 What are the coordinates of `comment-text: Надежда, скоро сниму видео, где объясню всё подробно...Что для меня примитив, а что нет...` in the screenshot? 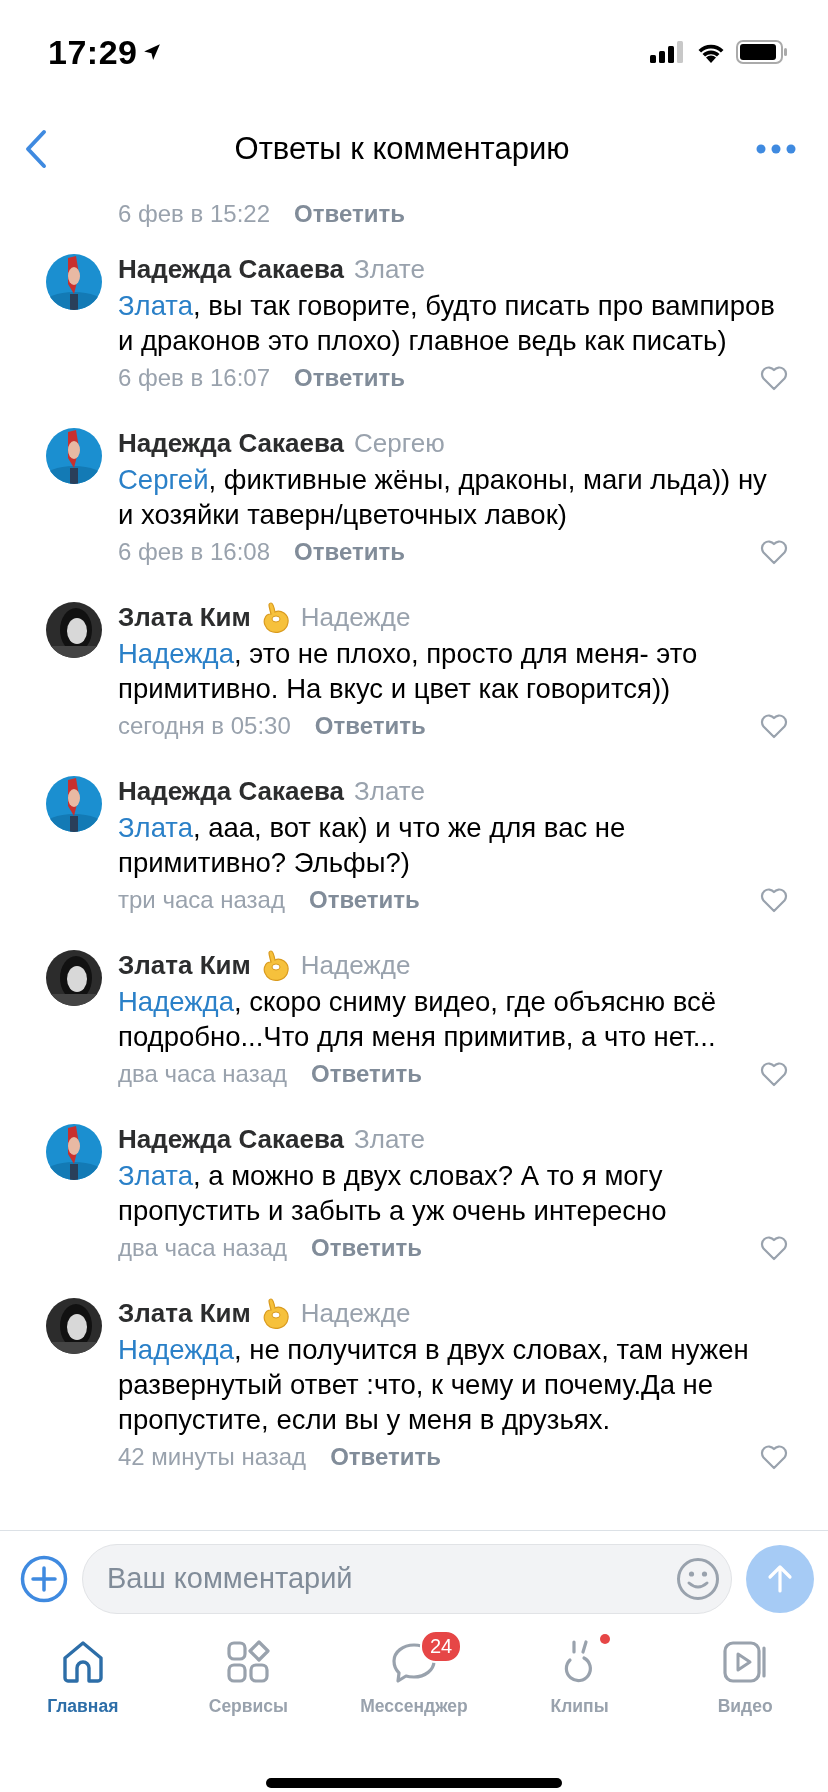 It's located at (418, 1019).